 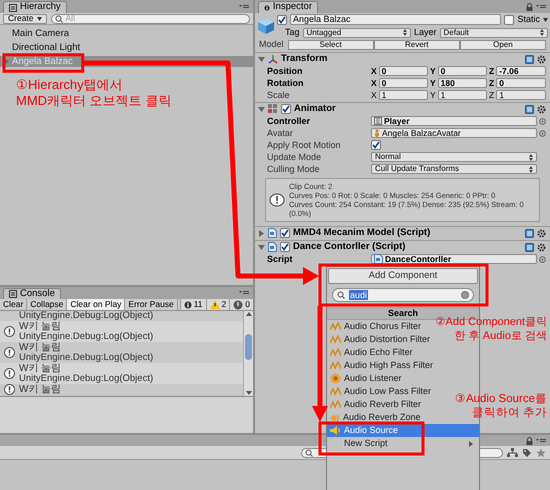 What do you see at coordinates (407, 247) in the screenshot?
I see `component-title: Dance Contorller (Script)` at bounding box center [407, 247].